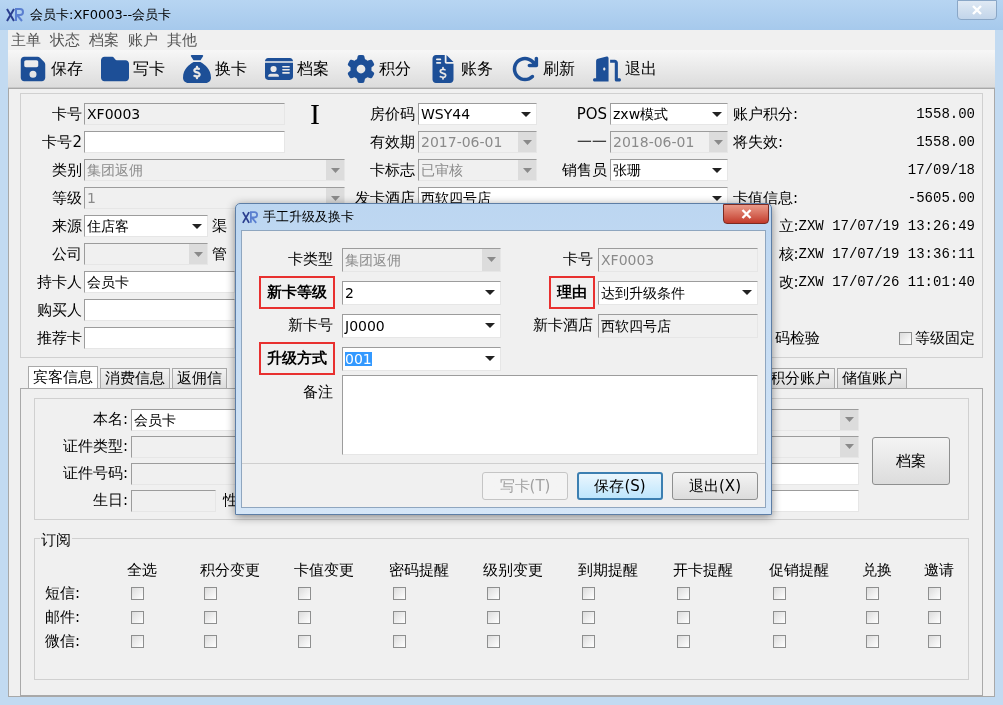  Describe the element at coordinates (525, 68) in the screenshot. I see `refresh-icon` at that location.